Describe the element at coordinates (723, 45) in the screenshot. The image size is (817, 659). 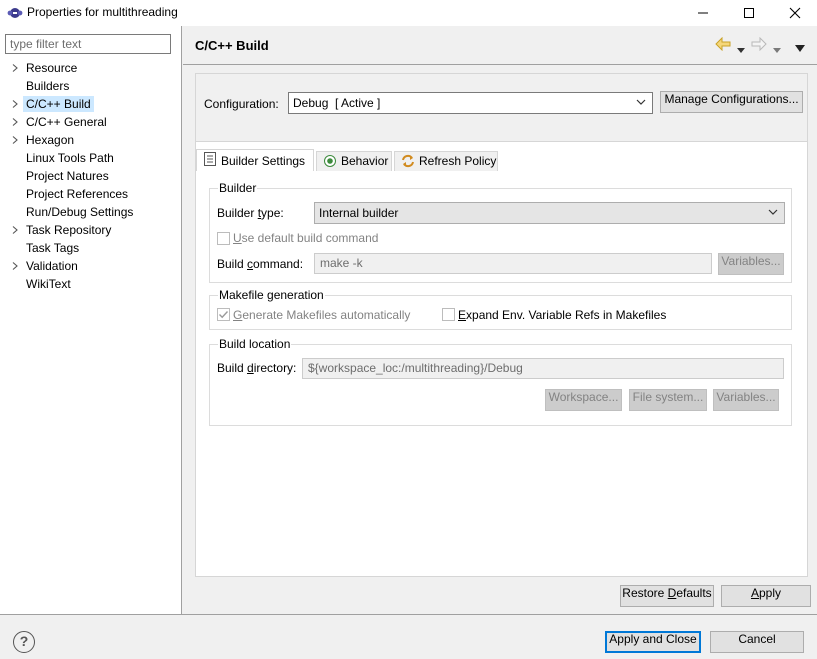
I see `back-arrow-icon` at that location.